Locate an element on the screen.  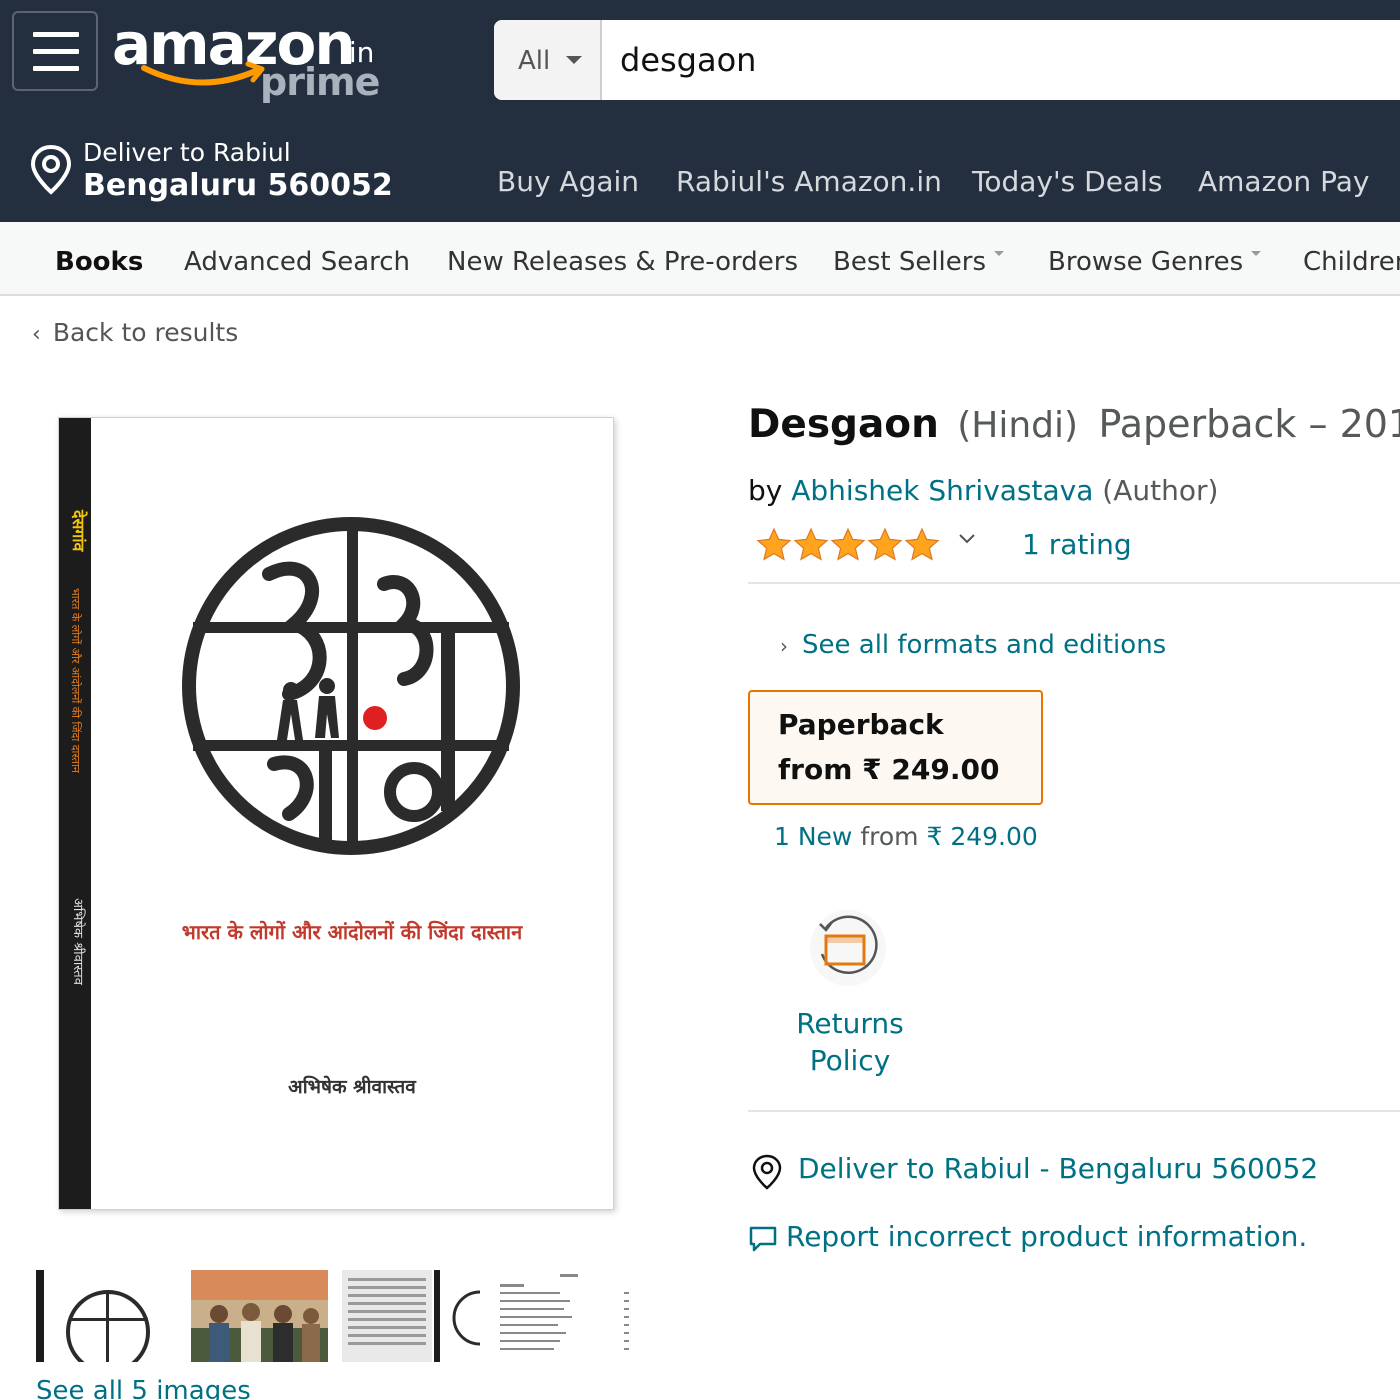
logo-smile-icon is located at coordinates (203, 73).